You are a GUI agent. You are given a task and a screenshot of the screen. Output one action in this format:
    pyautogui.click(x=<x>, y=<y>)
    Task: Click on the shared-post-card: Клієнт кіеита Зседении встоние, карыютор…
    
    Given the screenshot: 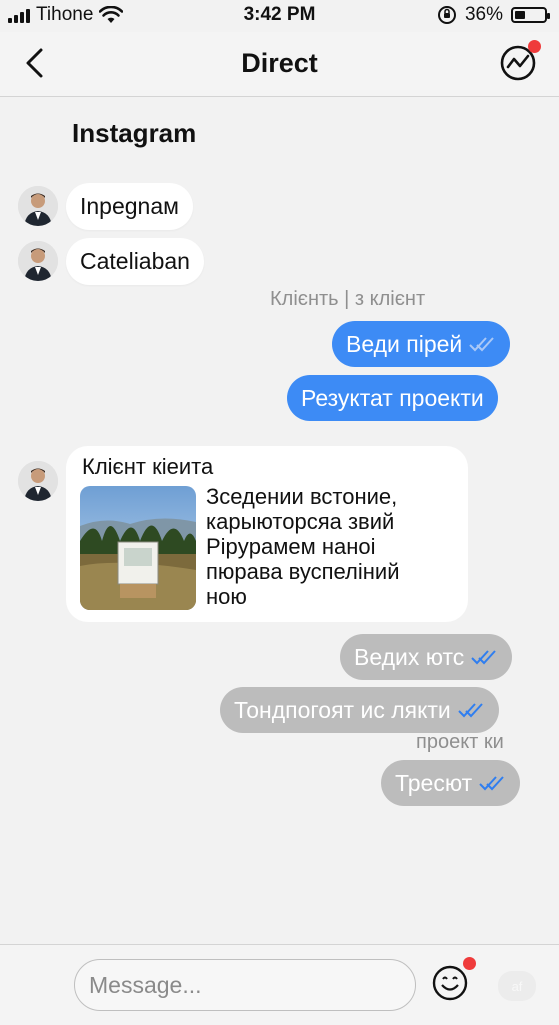 What is the action you would take?
    pyautogui.click(x=267, y=534)
    